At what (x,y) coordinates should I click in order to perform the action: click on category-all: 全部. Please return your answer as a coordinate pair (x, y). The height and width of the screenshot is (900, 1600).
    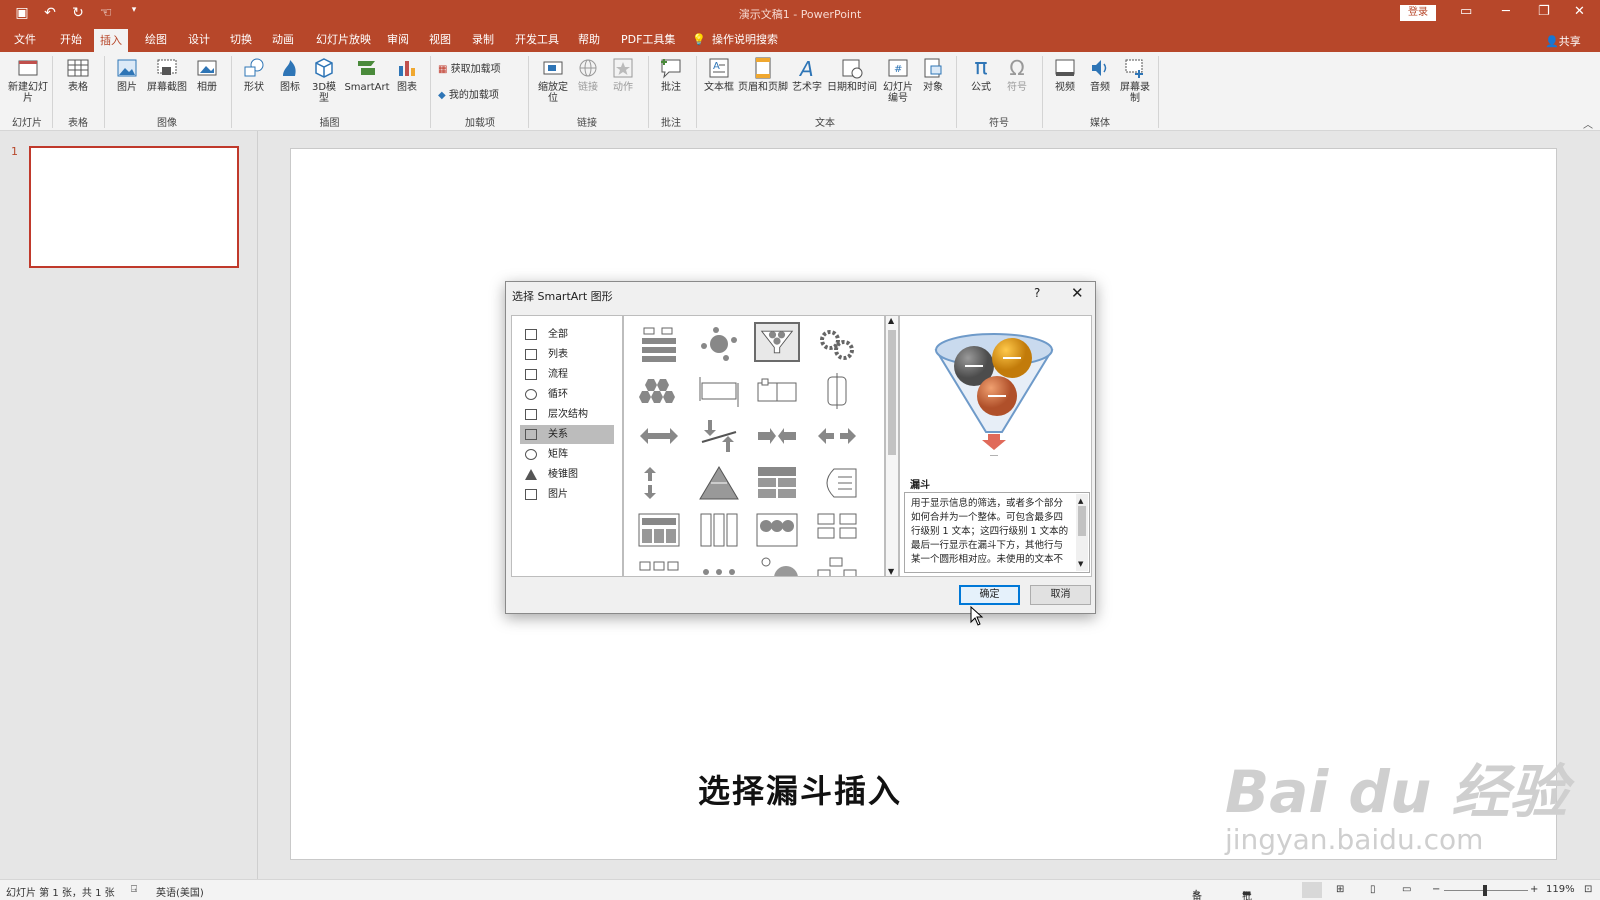
    Looking at the image, I should click on (567, 334).